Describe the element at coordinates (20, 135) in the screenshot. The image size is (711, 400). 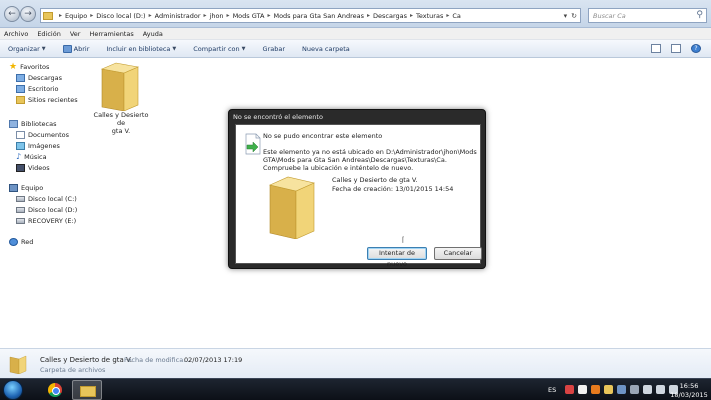
I see `documents-icon` at that location.